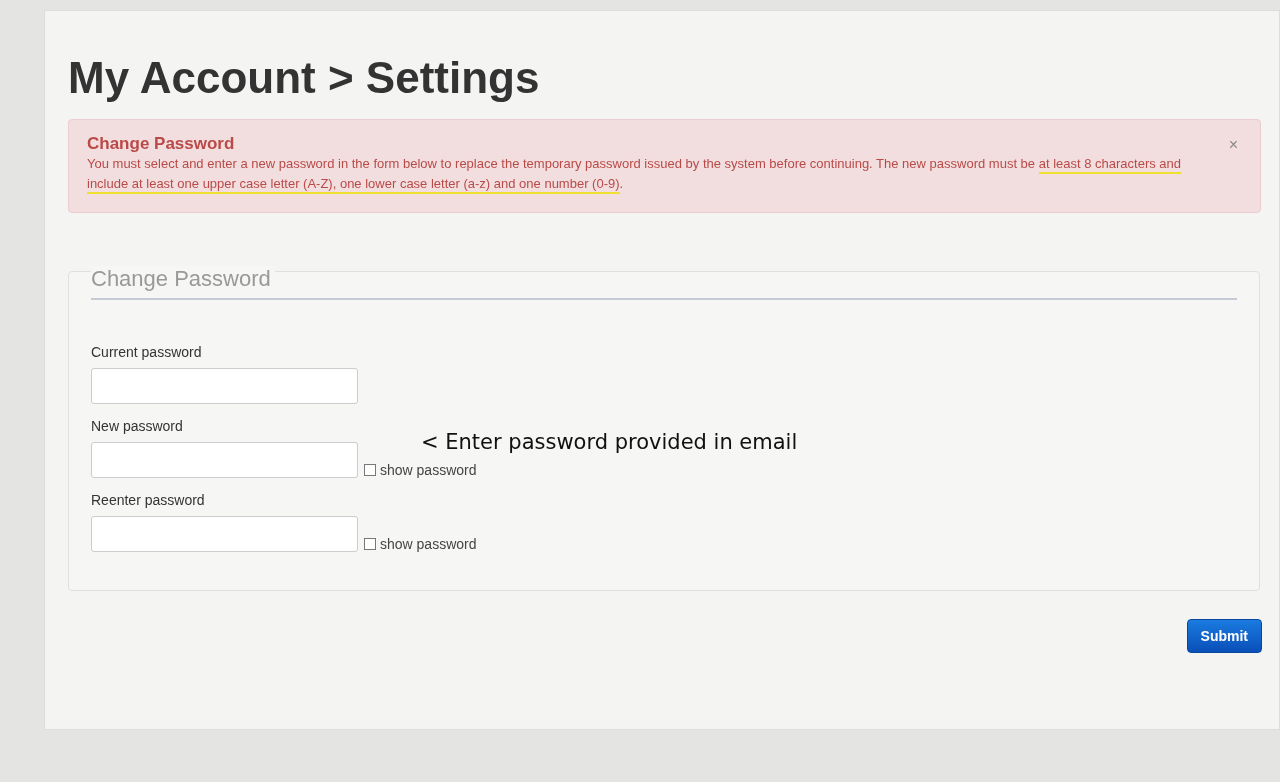 This screenshot has height=782, width=1280. What do you see at coordinates (609, 442) in the screenshot?
I see `annotation-text: < Enter password provided in email` at bounding box center [609, 442].